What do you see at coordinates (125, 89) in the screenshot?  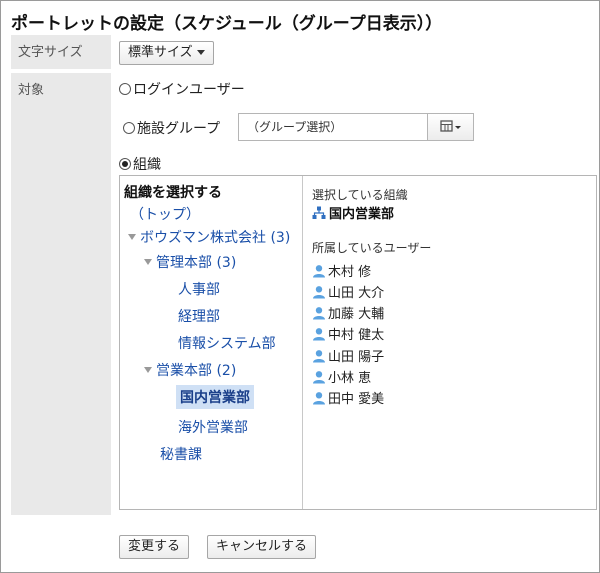 I see `radio-login-user-icon` at bounding box center [125, 89].